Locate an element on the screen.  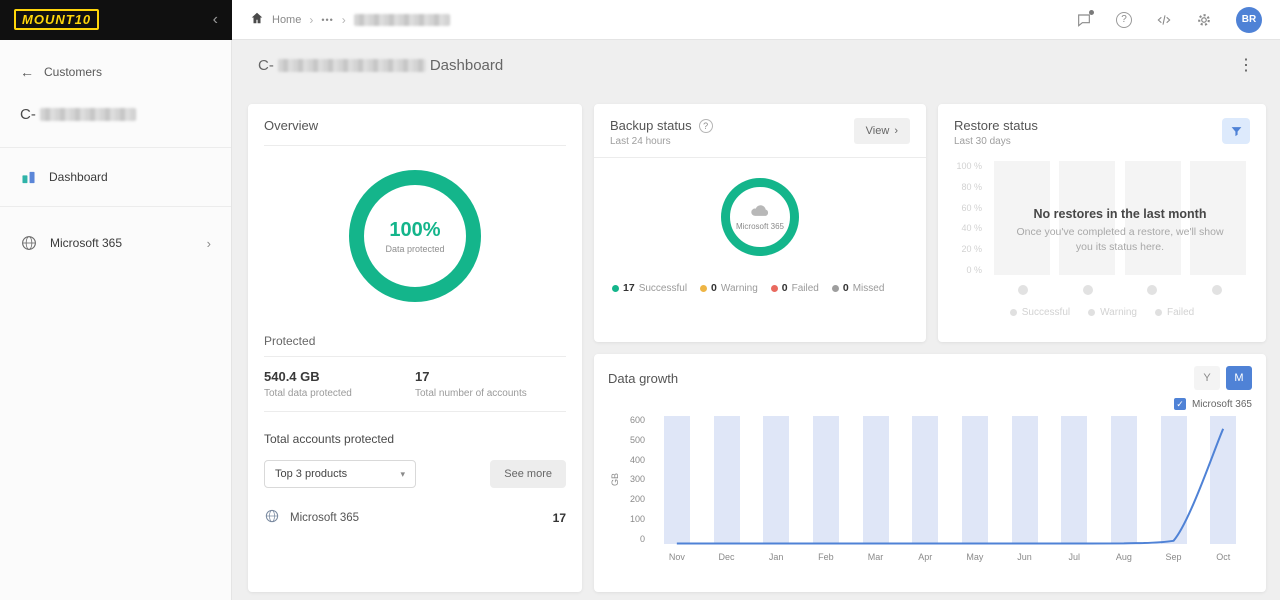
overview-header: Overview is located at coordinates (415, 132).